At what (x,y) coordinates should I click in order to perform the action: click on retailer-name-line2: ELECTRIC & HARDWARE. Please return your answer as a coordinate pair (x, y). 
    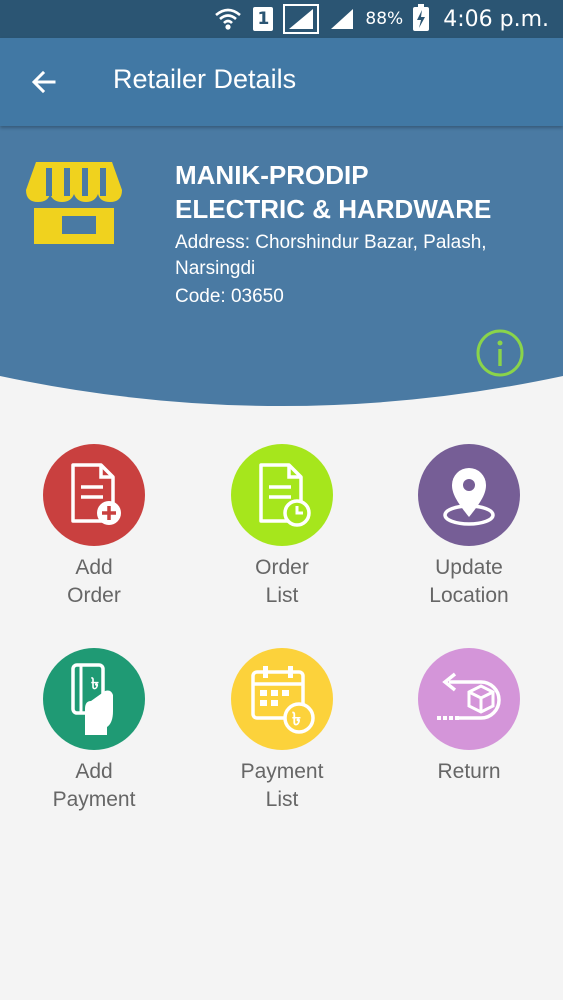
    Looking at the image, I should click on (333, 209).